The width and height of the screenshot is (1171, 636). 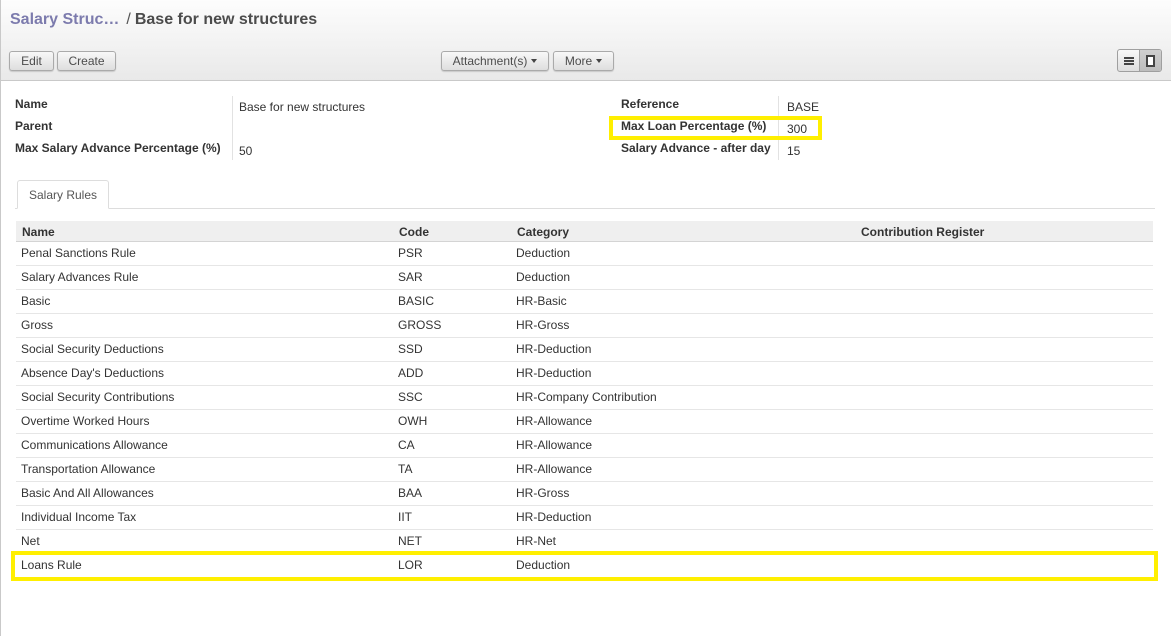 What do you see at coordinates (541, 301) in the screenshot?
I see `rule-category-cell: HR-Basic` at bounding box center [541, 301].